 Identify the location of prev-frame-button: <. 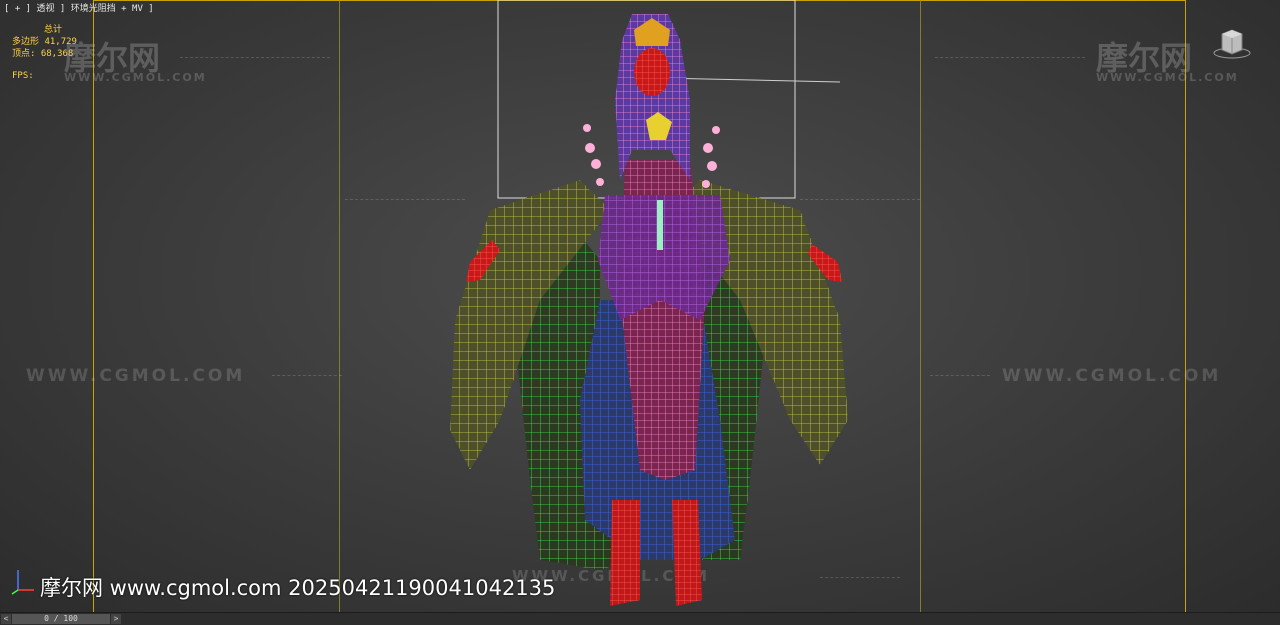
(6, 619).